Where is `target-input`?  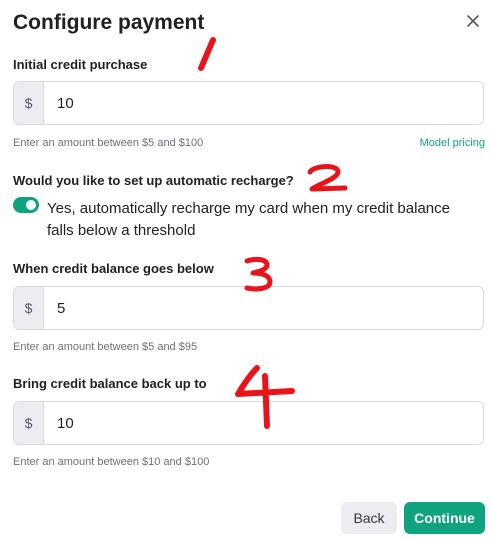
target-input is located at coordinates (266, 423).